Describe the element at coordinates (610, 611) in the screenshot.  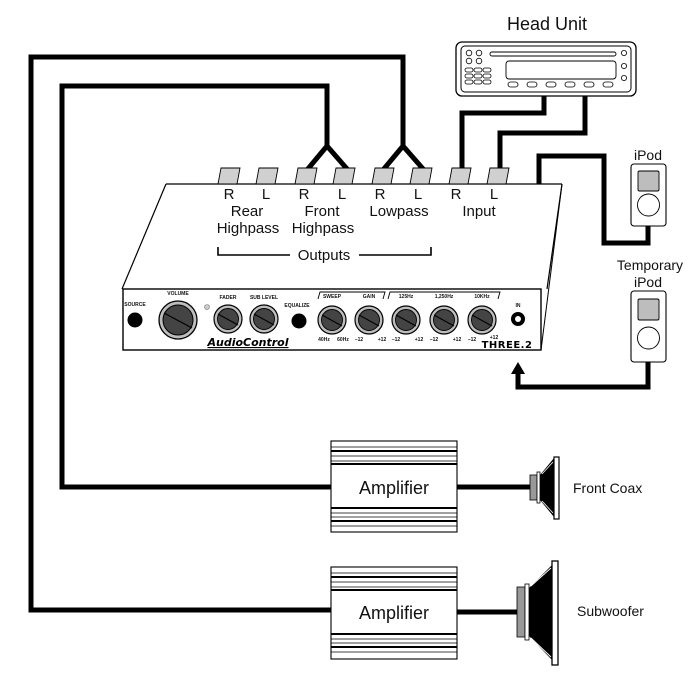
I see `subwoofer-label: Subwoofer` at that location.